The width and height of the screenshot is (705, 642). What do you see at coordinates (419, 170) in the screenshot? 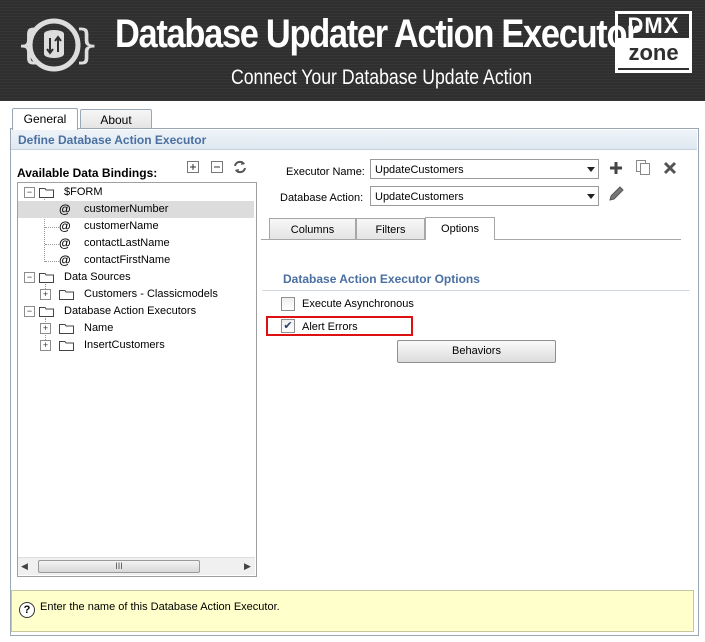
I see `executor-name-value: UpdateCustomers` at bounding box center [419, 170].